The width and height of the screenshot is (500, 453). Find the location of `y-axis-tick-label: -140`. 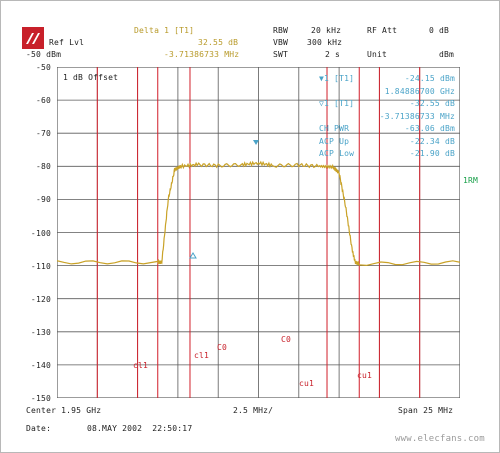

y-axis-tick-label: -140 is located at coordinates (40, 365).